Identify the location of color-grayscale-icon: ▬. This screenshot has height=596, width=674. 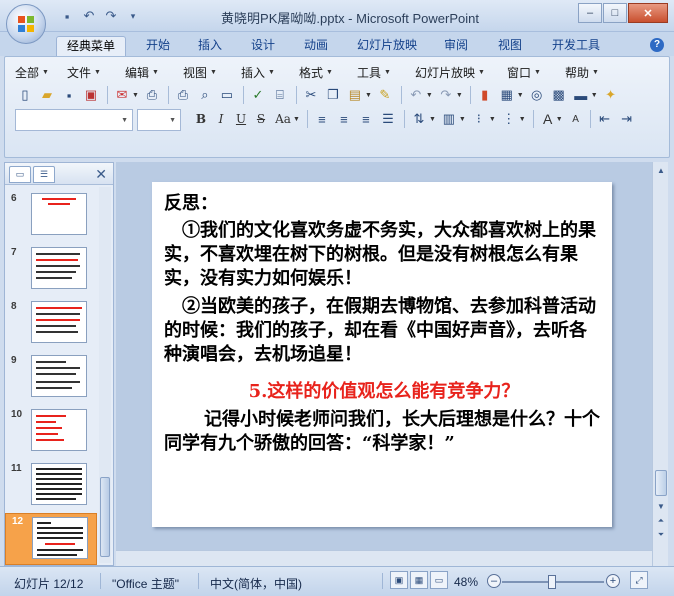
(581, 95).